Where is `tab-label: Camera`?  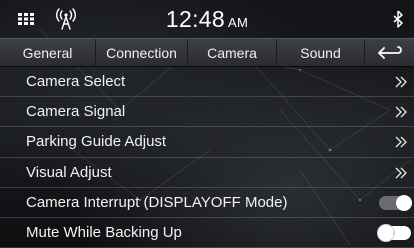 tab-label: Camera is located at coordinates (232, 52).